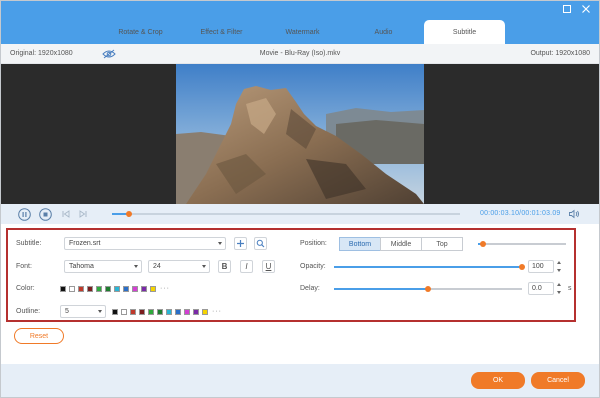  Describe the element at coordinates (442, 244) in the screenshot. I see `position-top-button: Top` at that location.